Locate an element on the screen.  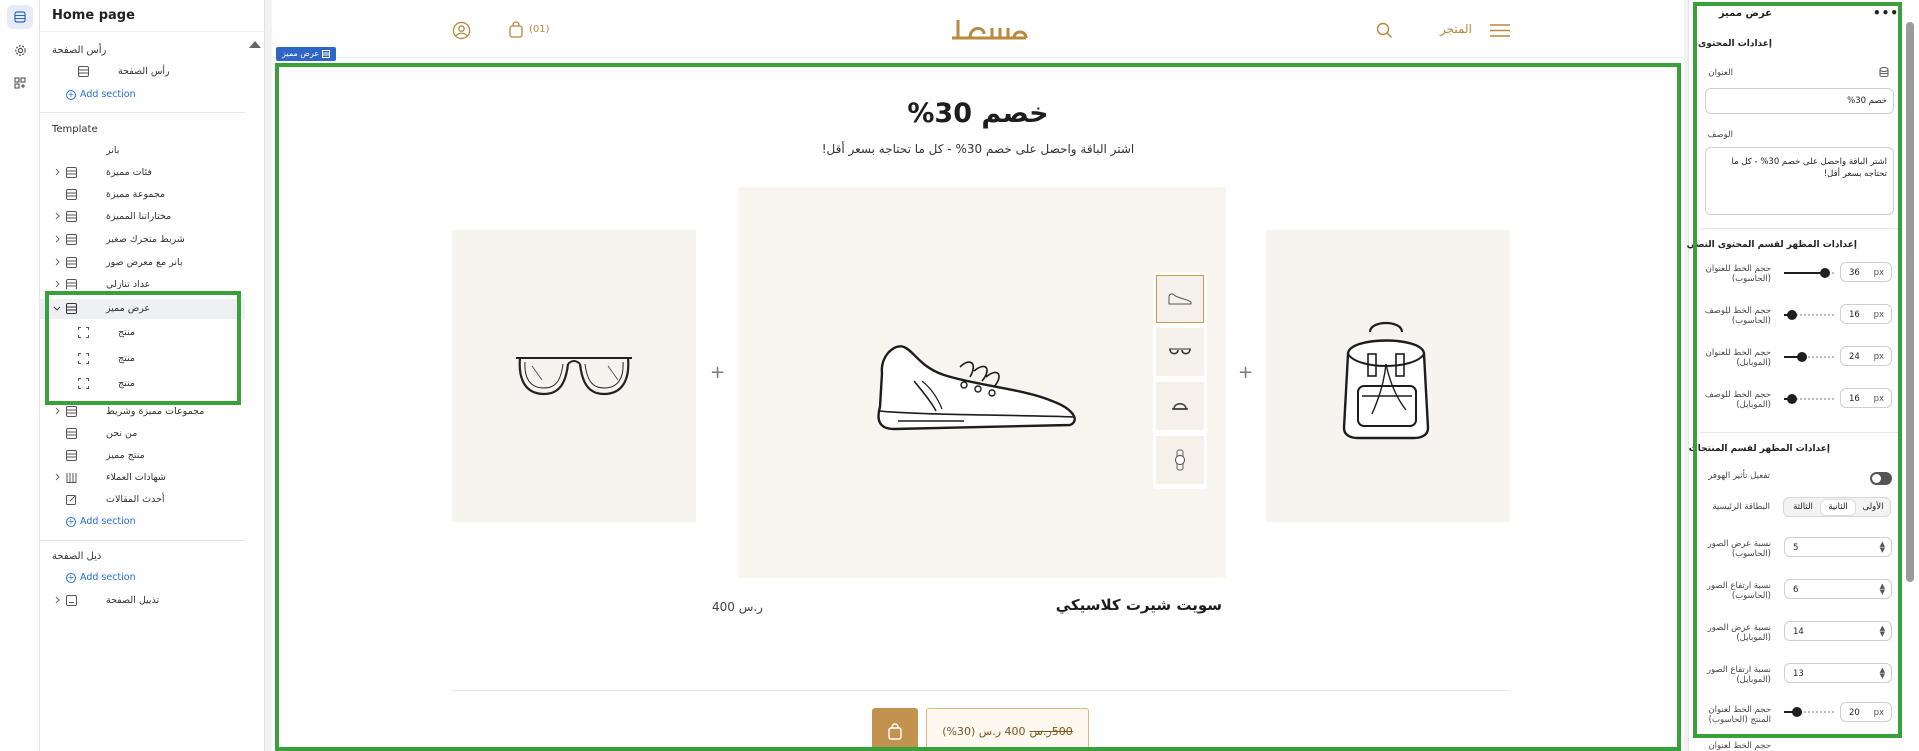
thumbnail-glasses is located at coordinates (1180, 352).